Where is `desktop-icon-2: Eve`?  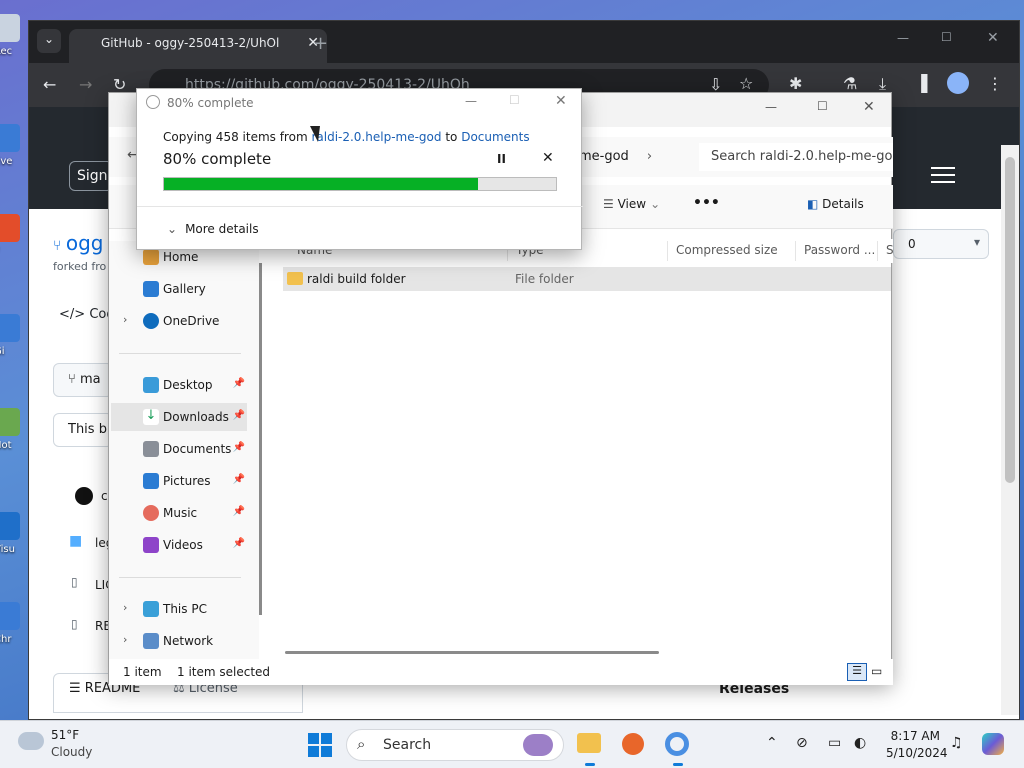 desktop-icon-2: Eve is located at coordinates (15, 150).